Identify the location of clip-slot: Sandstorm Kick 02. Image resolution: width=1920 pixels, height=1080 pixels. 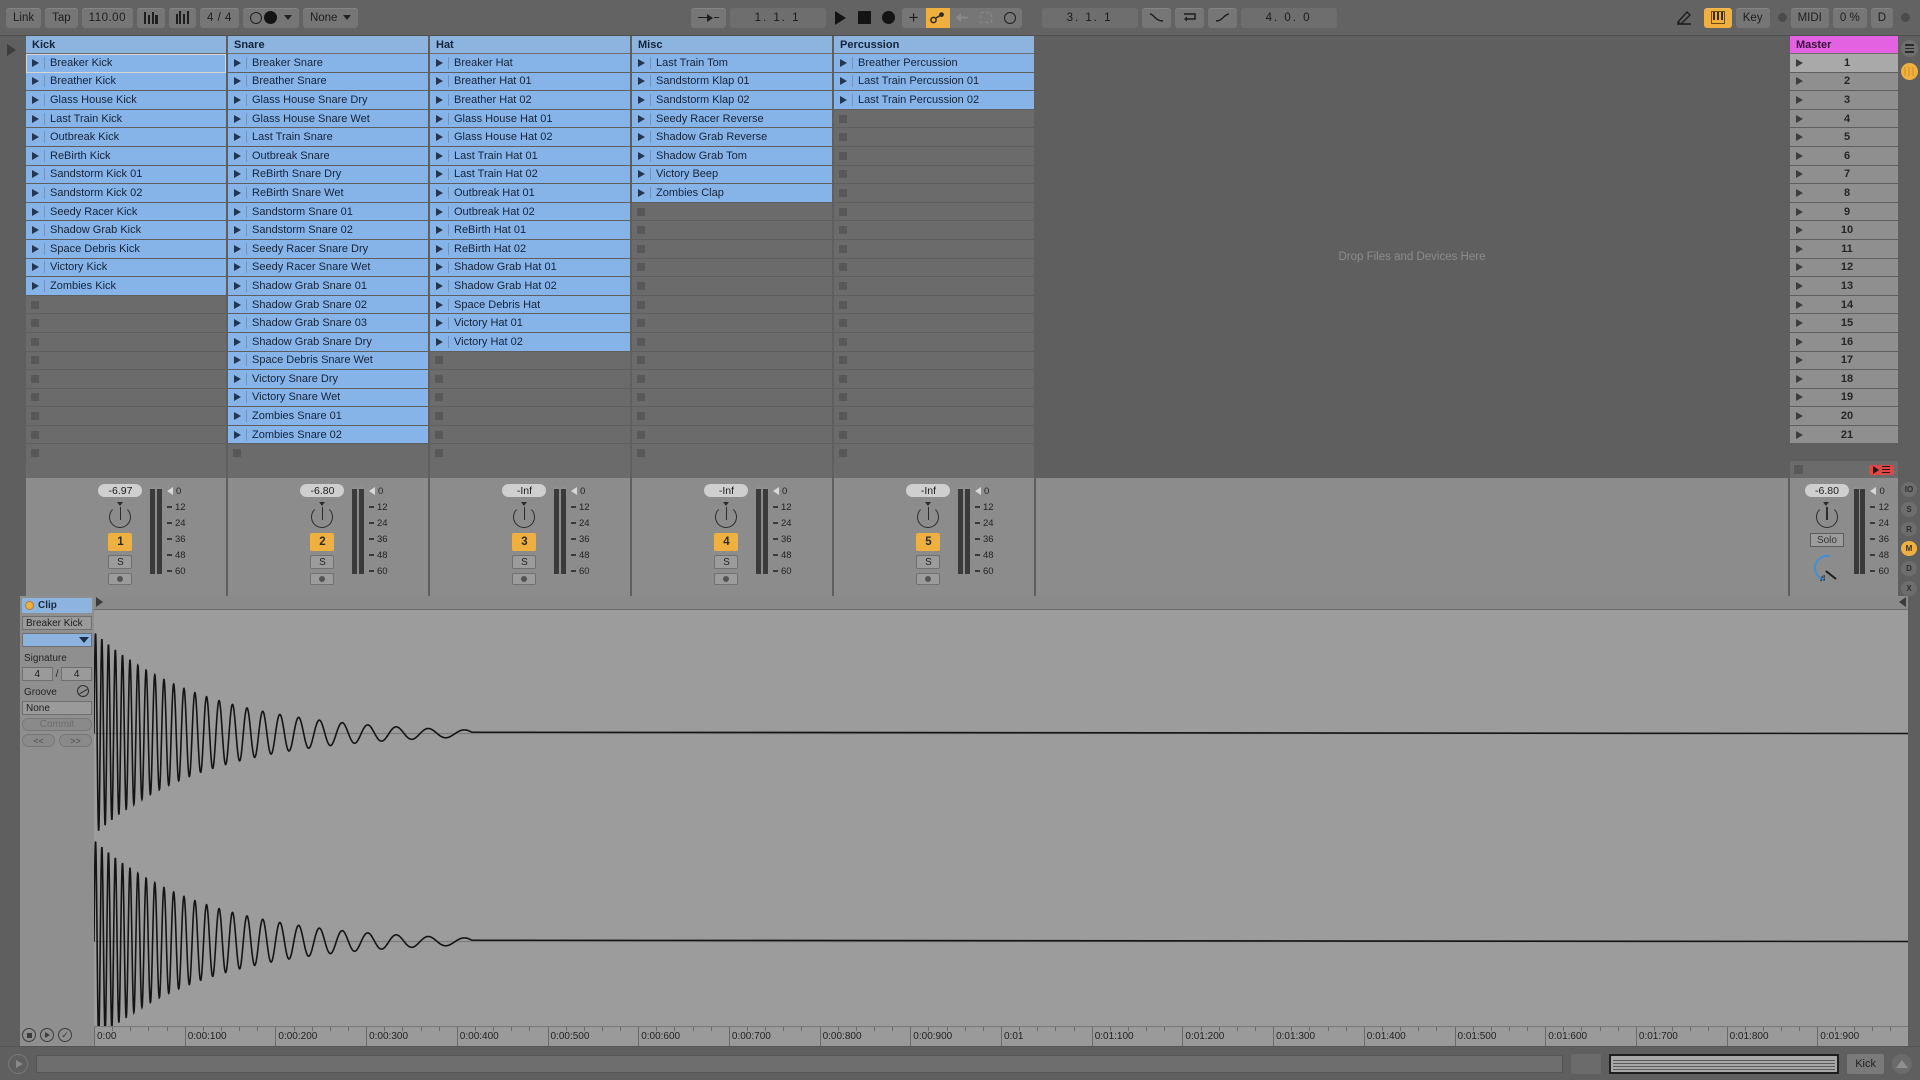
(126, 193).